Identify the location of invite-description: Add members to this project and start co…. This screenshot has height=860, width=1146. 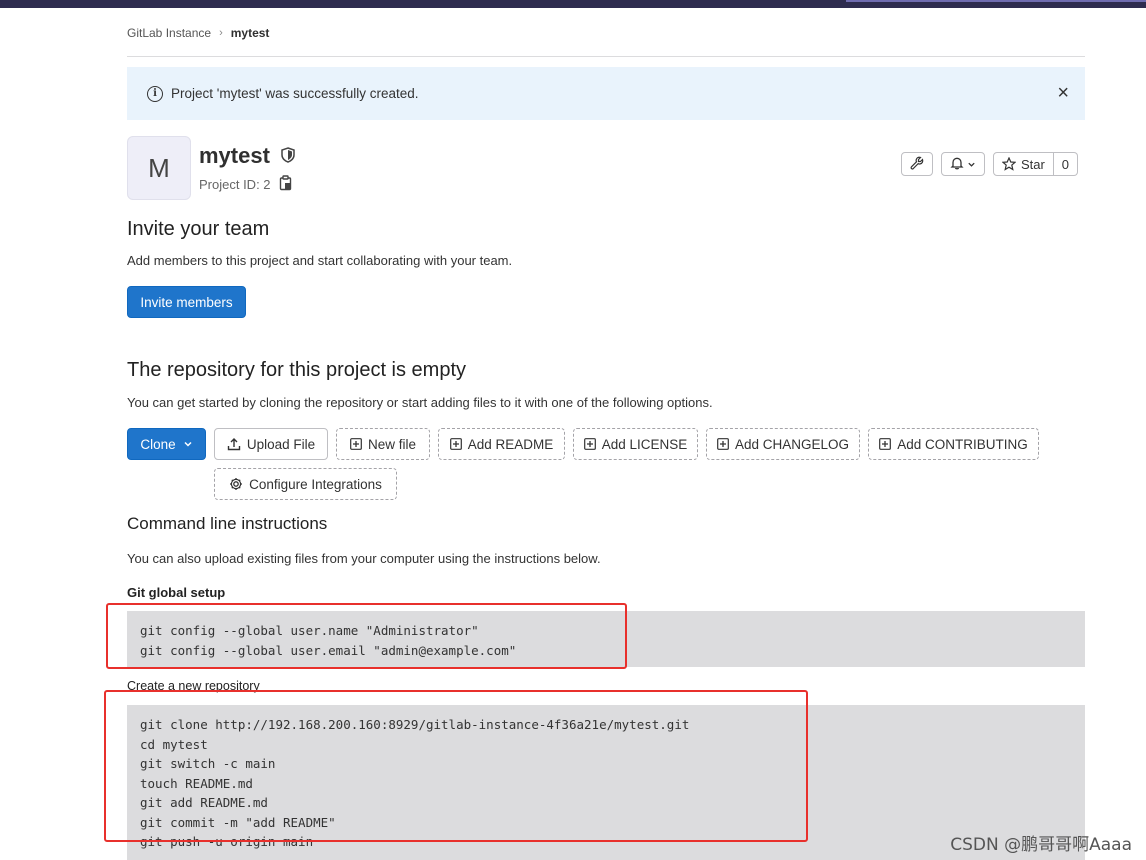
(320, 260).